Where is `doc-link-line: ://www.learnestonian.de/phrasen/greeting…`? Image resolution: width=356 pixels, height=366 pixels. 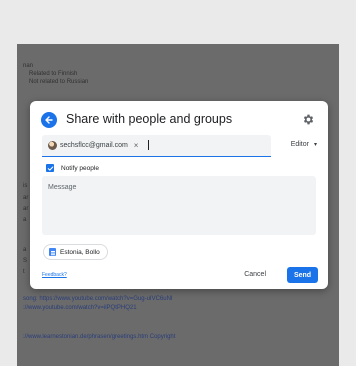
doc-link-line: ://www.learnestonian.de/phrasen/greeting… is located at coordinates (99, 337).